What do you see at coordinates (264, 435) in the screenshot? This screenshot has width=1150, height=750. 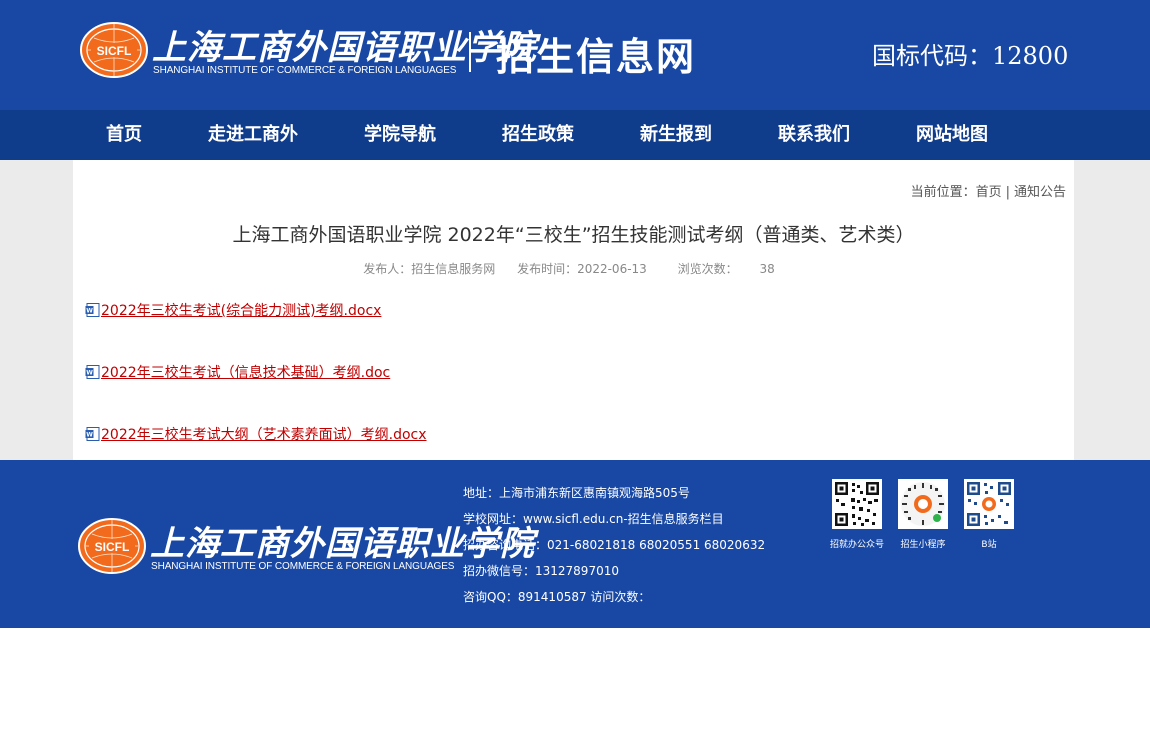 I see `attachment-link: 2022年三校生考试大纲（艺术素养面试）考纲.docx` at bounding box center [264, 435].